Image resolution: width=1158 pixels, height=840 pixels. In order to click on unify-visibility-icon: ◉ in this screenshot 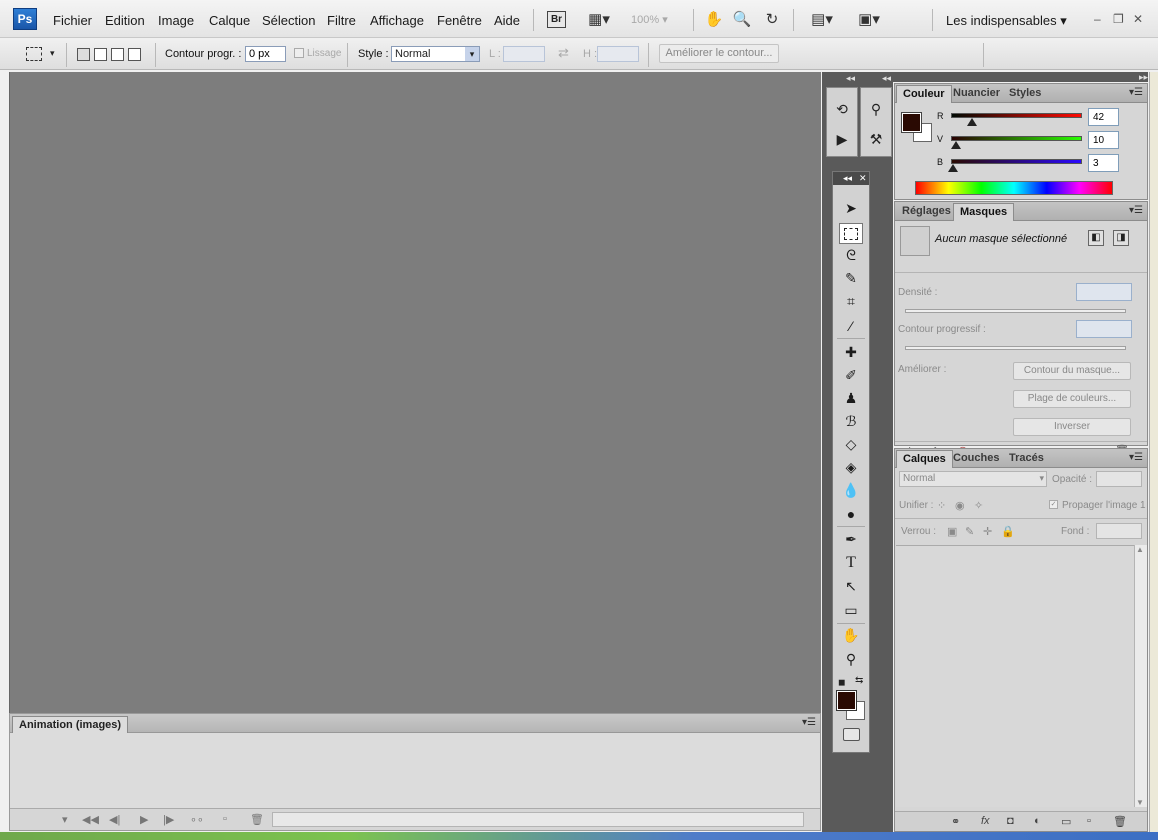, I will do `click(960, 505)`.